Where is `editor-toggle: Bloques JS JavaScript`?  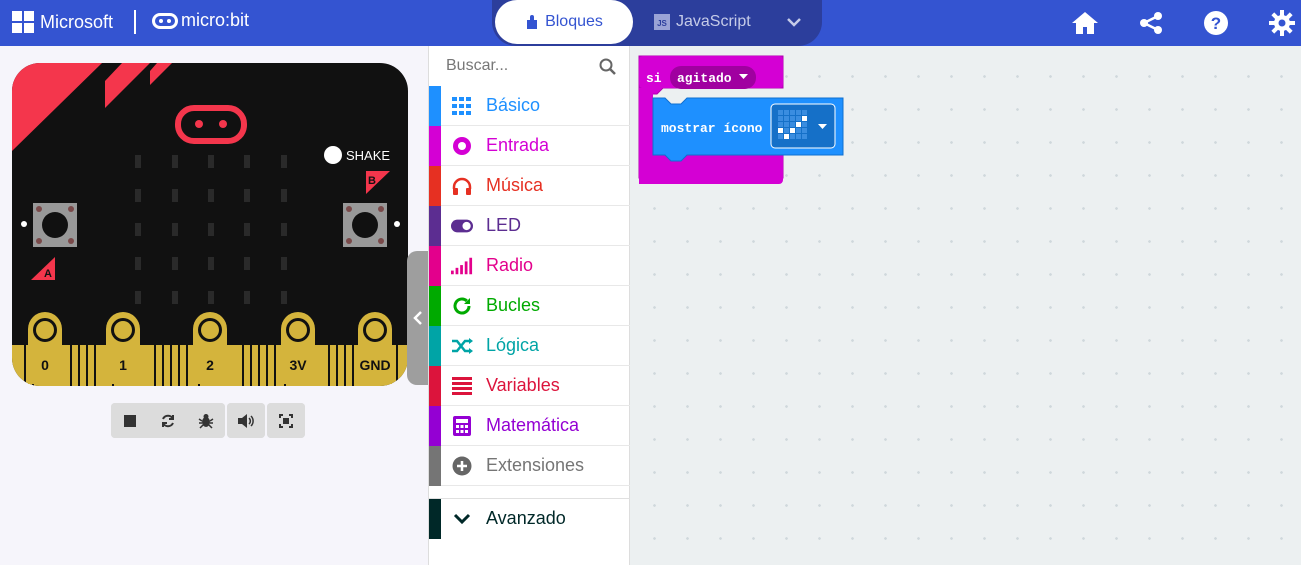
editor-toggle: Bloques JS JavaScript is located at coordinates (657, 23).